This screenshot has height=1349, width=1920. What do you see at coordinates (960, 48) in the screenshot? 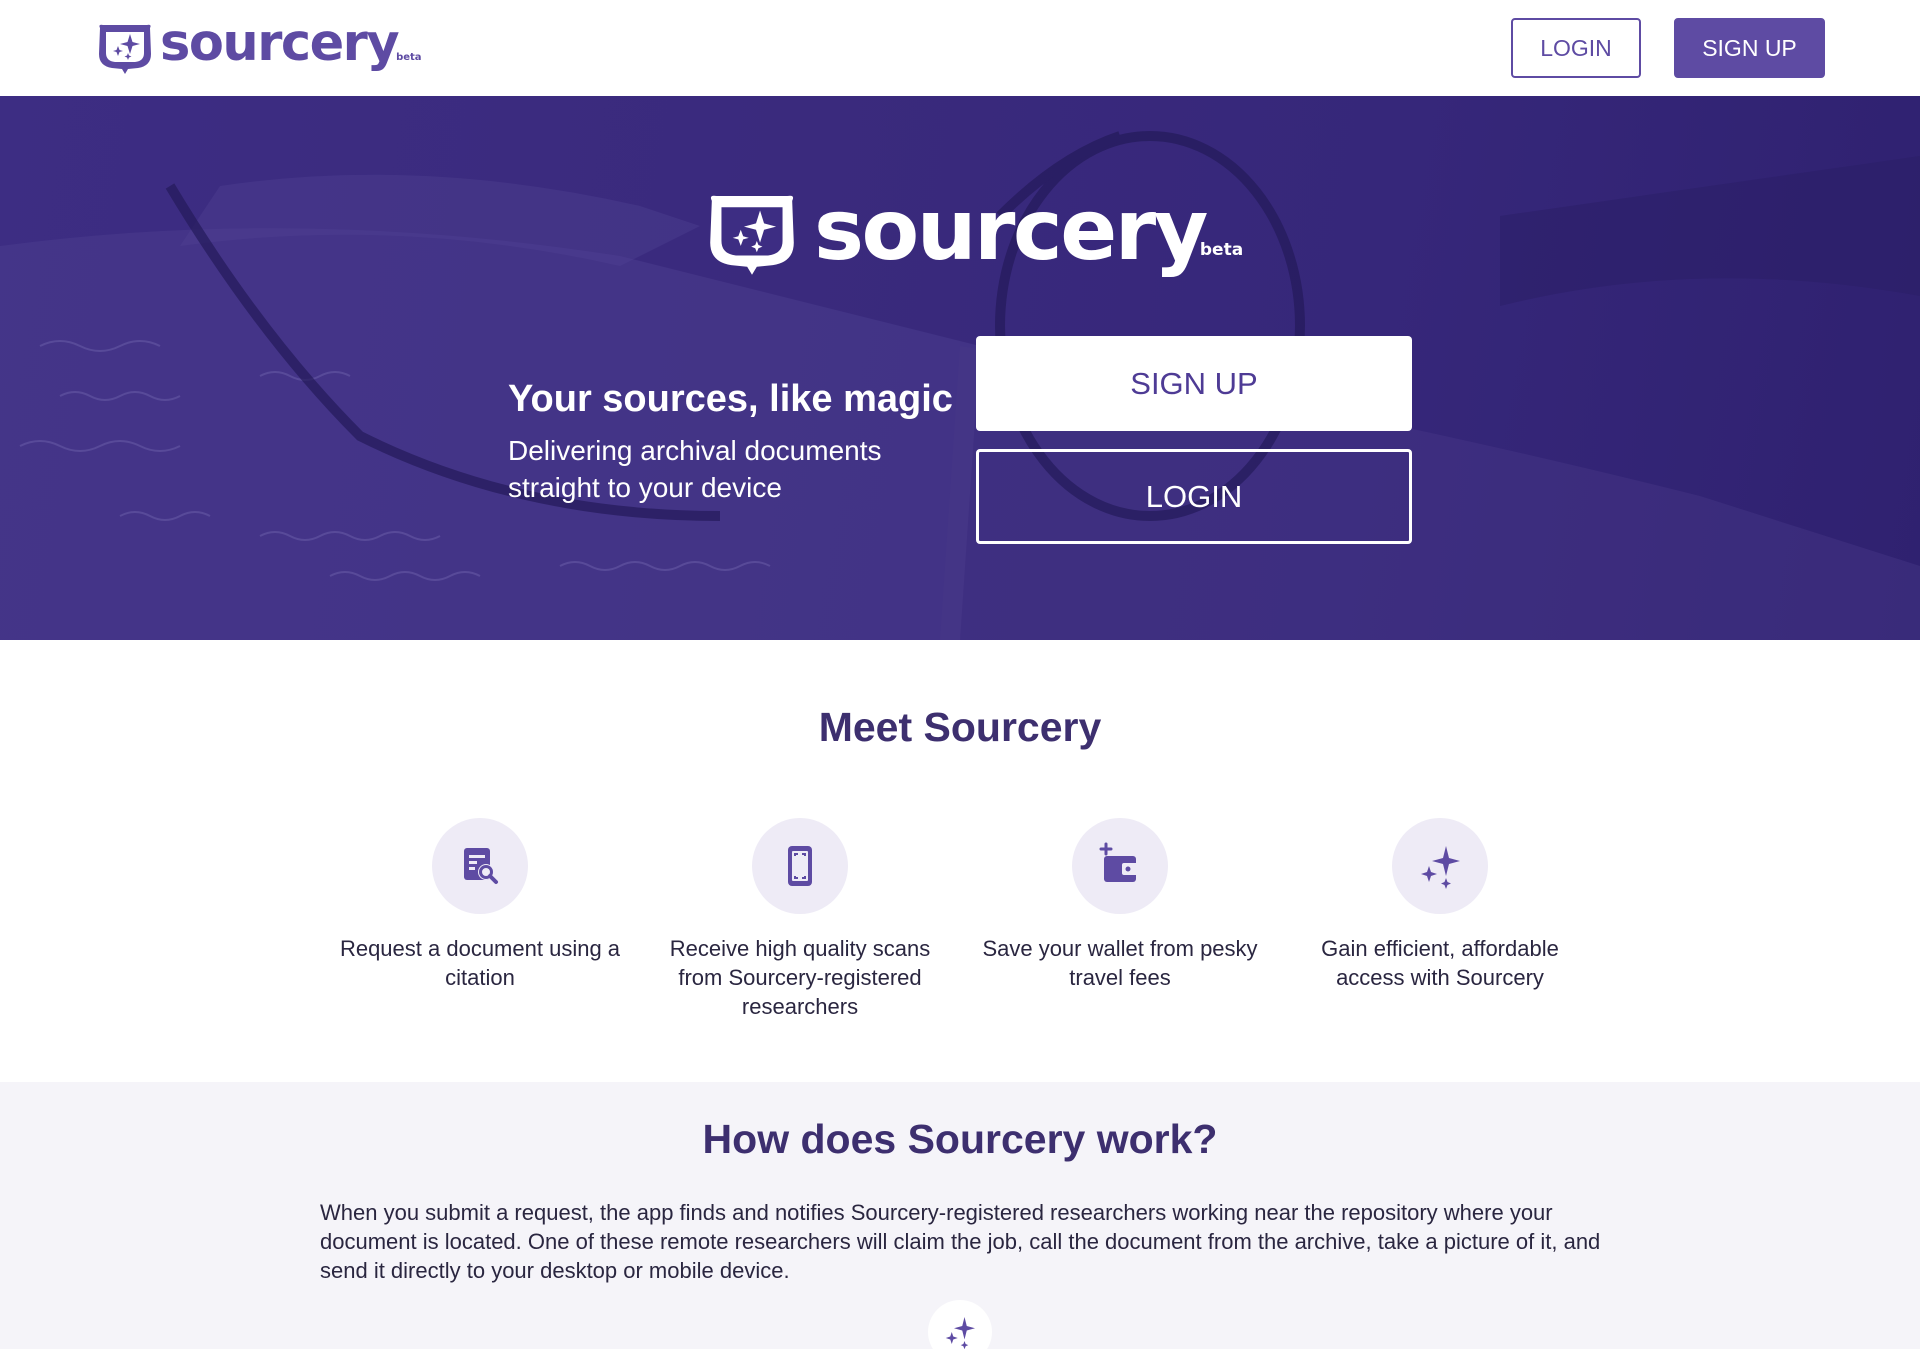
I see `top-navbar: sourcery beta LOGIN SIGN UP` at bounding box center [960, 48].